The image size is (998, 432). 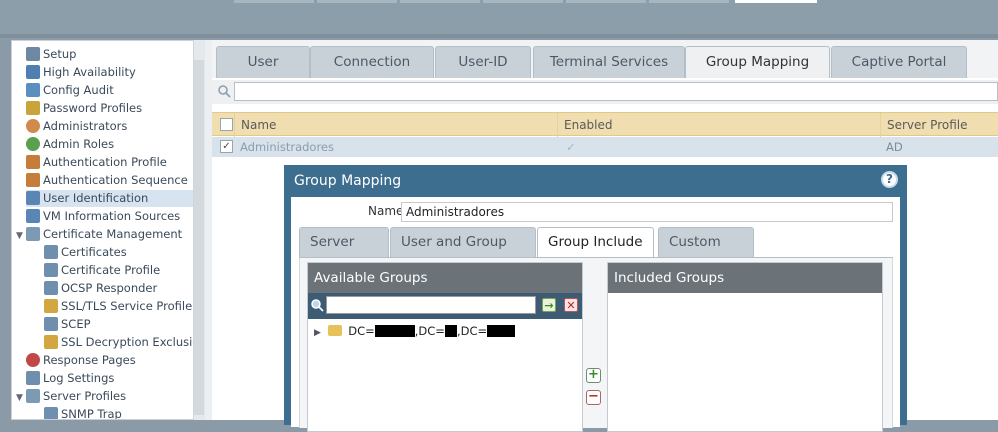 What do you see at coordinates (431, 305) in the screenshot?
I see `available-groups-search-input` at bounding box center [431, 305].